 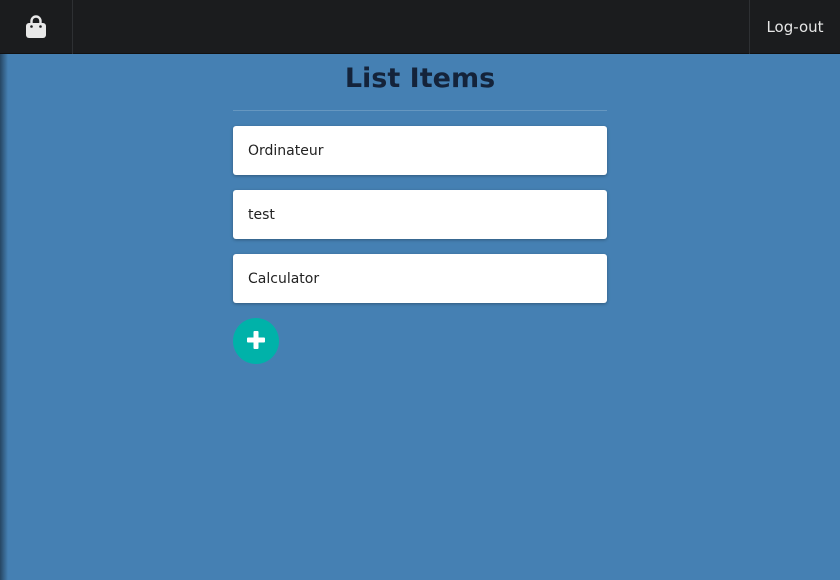 I want to click on plus-icon, so click(x=256, y=341).